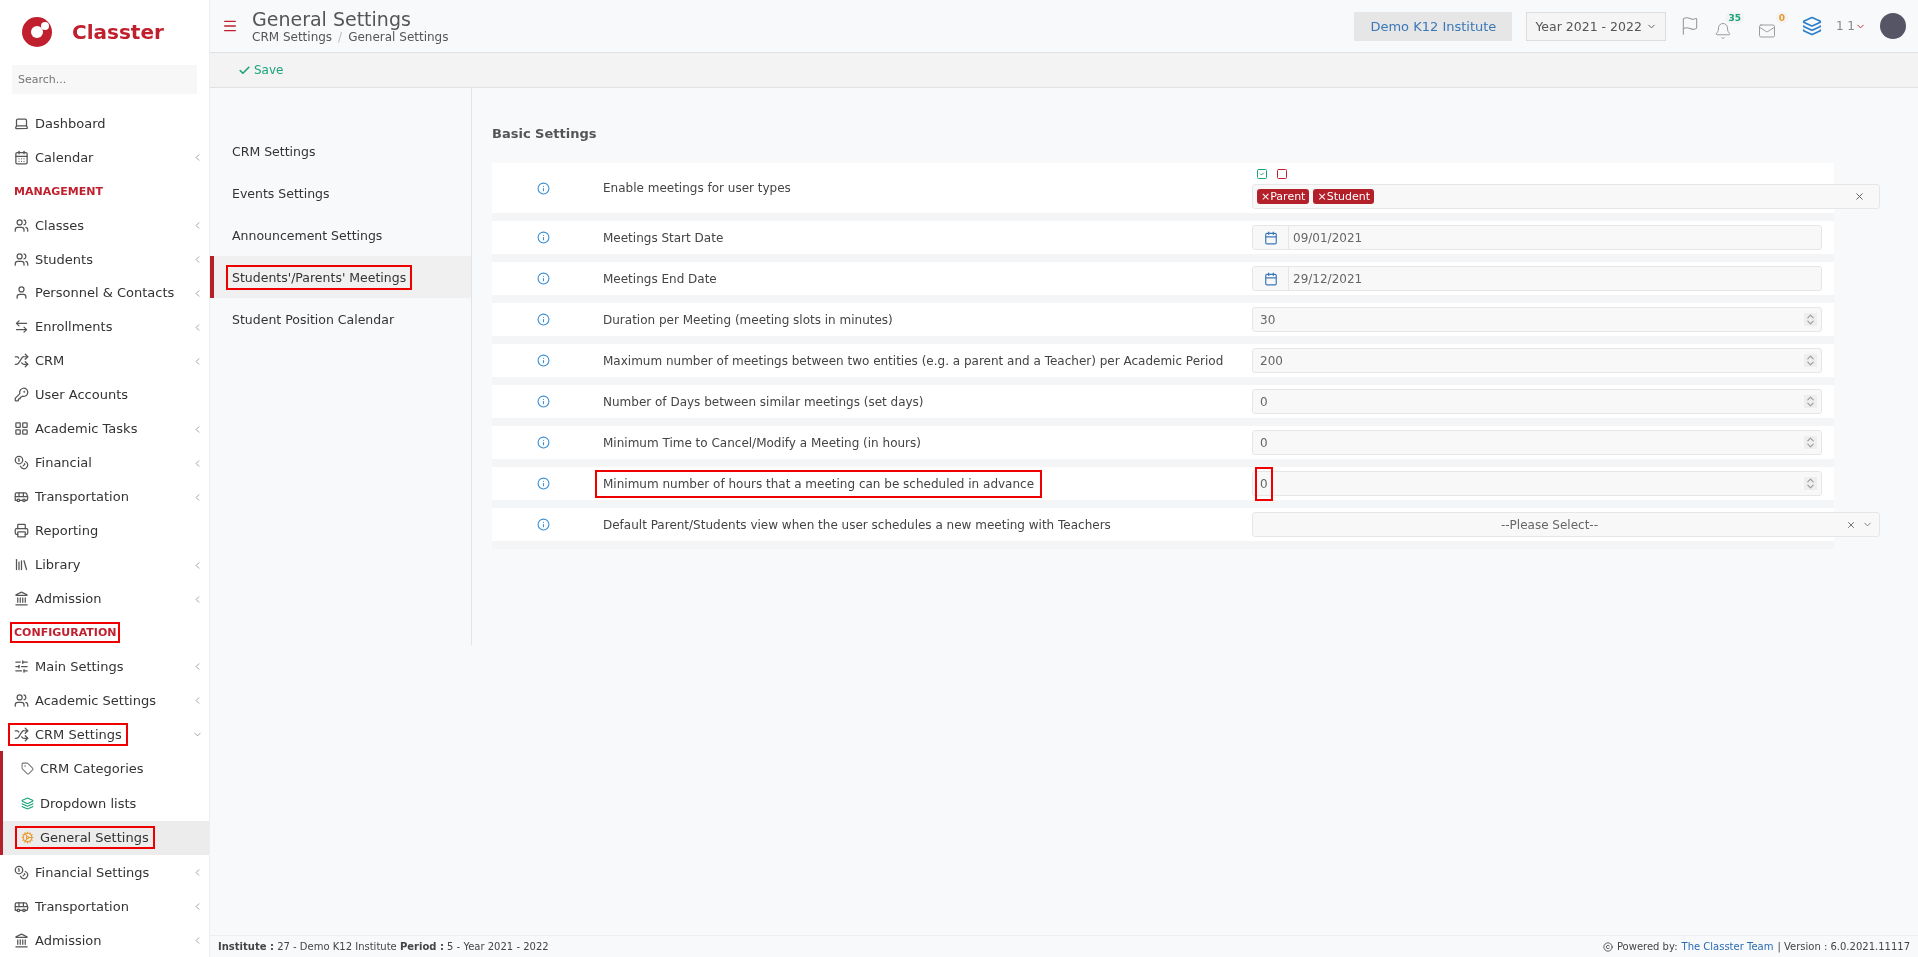  What do you see at coordinates (1850, 26) in the screenshot?
I see `user-menu: 1 1` at bounding box center [1850, 26].